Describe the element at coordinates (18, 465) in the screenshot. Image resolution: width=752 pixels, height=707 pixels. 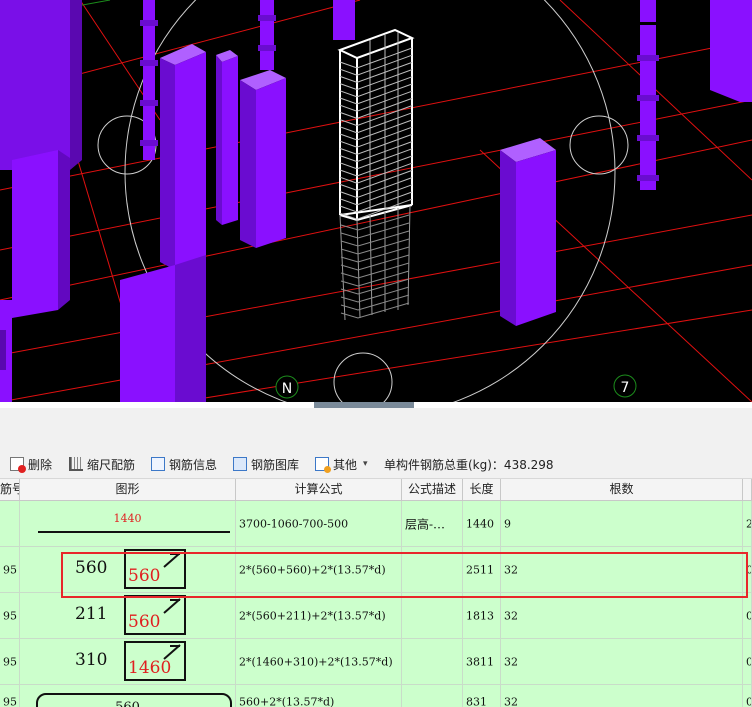
I see `delete-icon` at that location.